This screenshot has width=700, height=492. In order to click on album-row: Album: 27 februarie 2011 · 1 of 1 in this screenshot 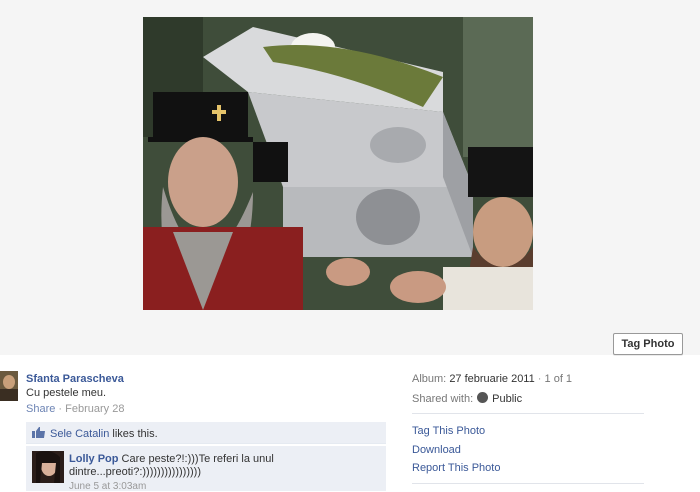, I will do `click(492, 379)`.